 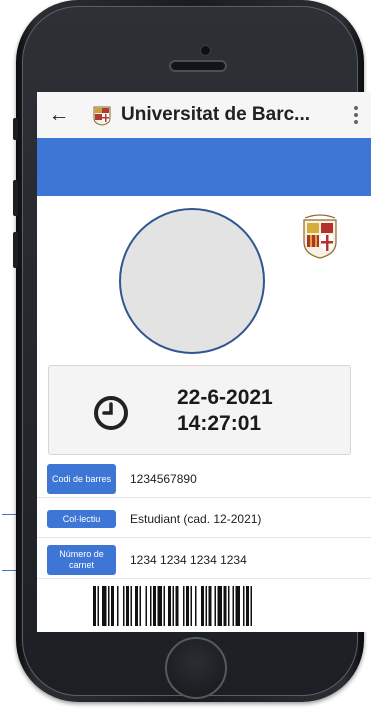 What do you see at coordinates (225, 397) in the screenshot?
I see `clock-date: 22-6-2021` at bounding box center [225, 397].